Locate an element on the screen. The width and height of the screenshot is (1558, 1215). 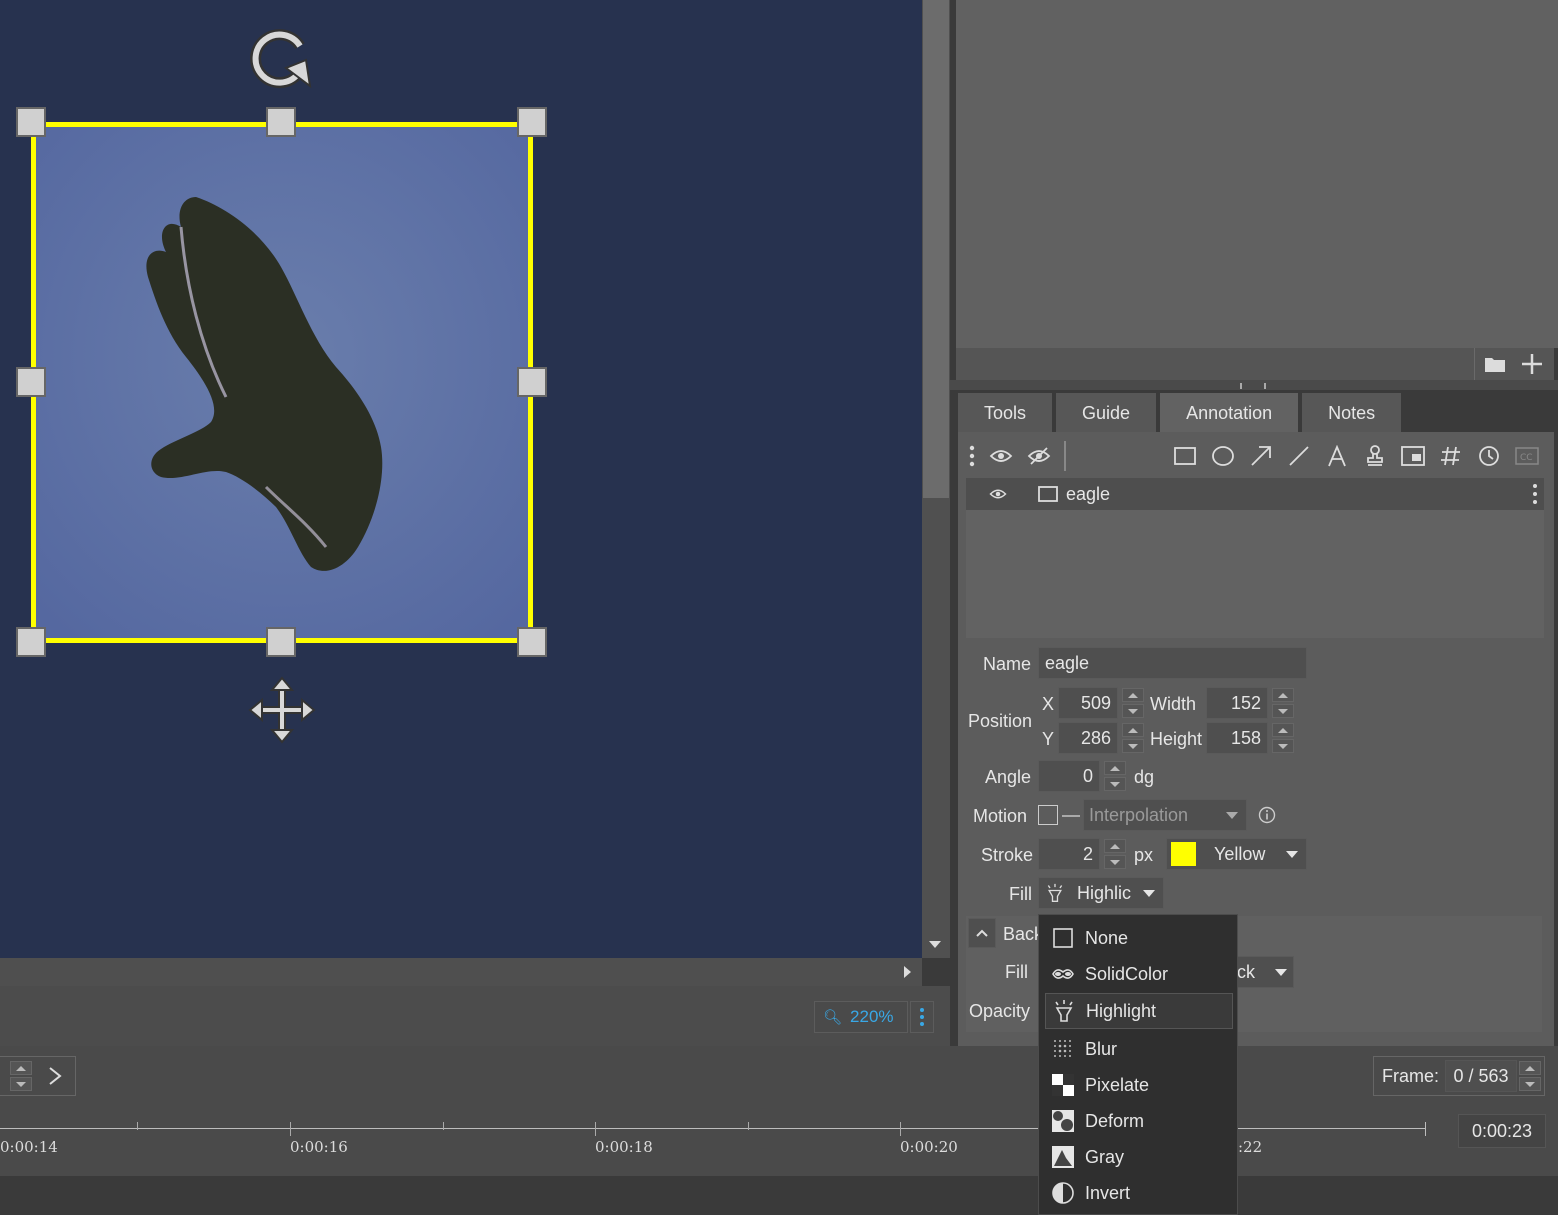
width-input: 152 is located at coordinates (1237, 703).